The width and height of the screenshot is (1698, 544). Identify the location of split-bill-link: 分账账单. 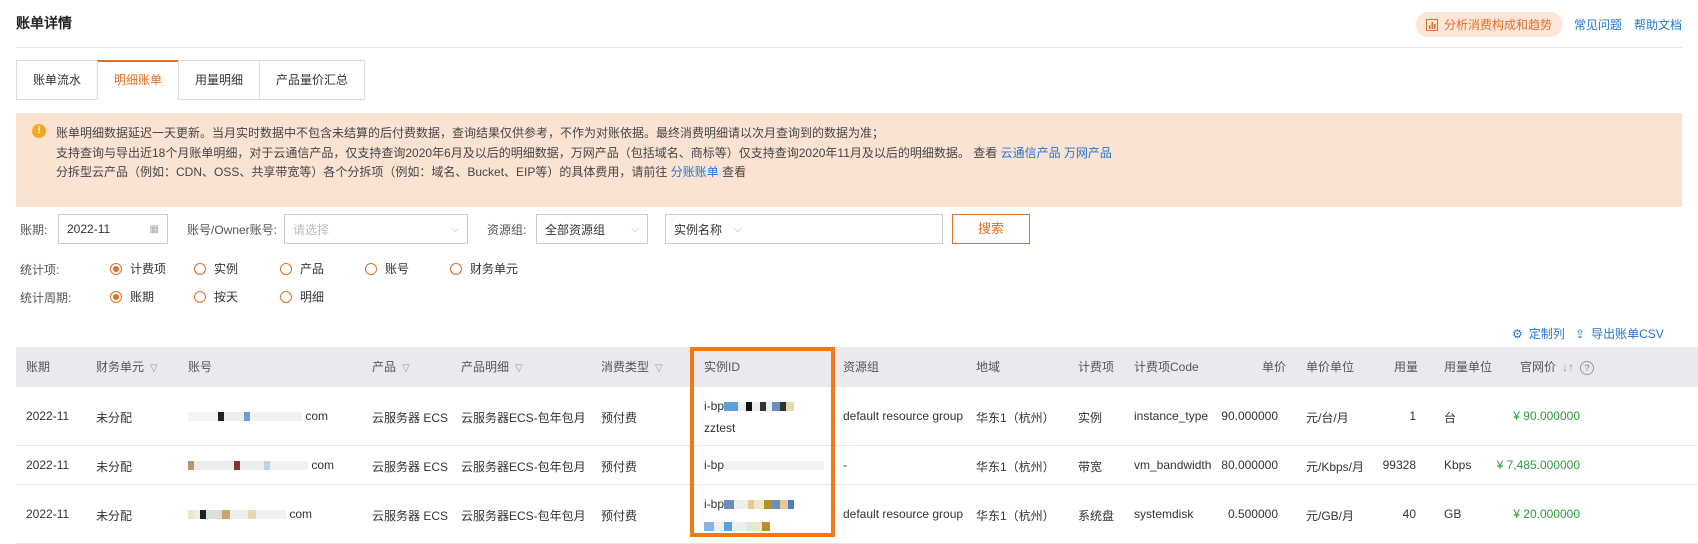
(695, 172).